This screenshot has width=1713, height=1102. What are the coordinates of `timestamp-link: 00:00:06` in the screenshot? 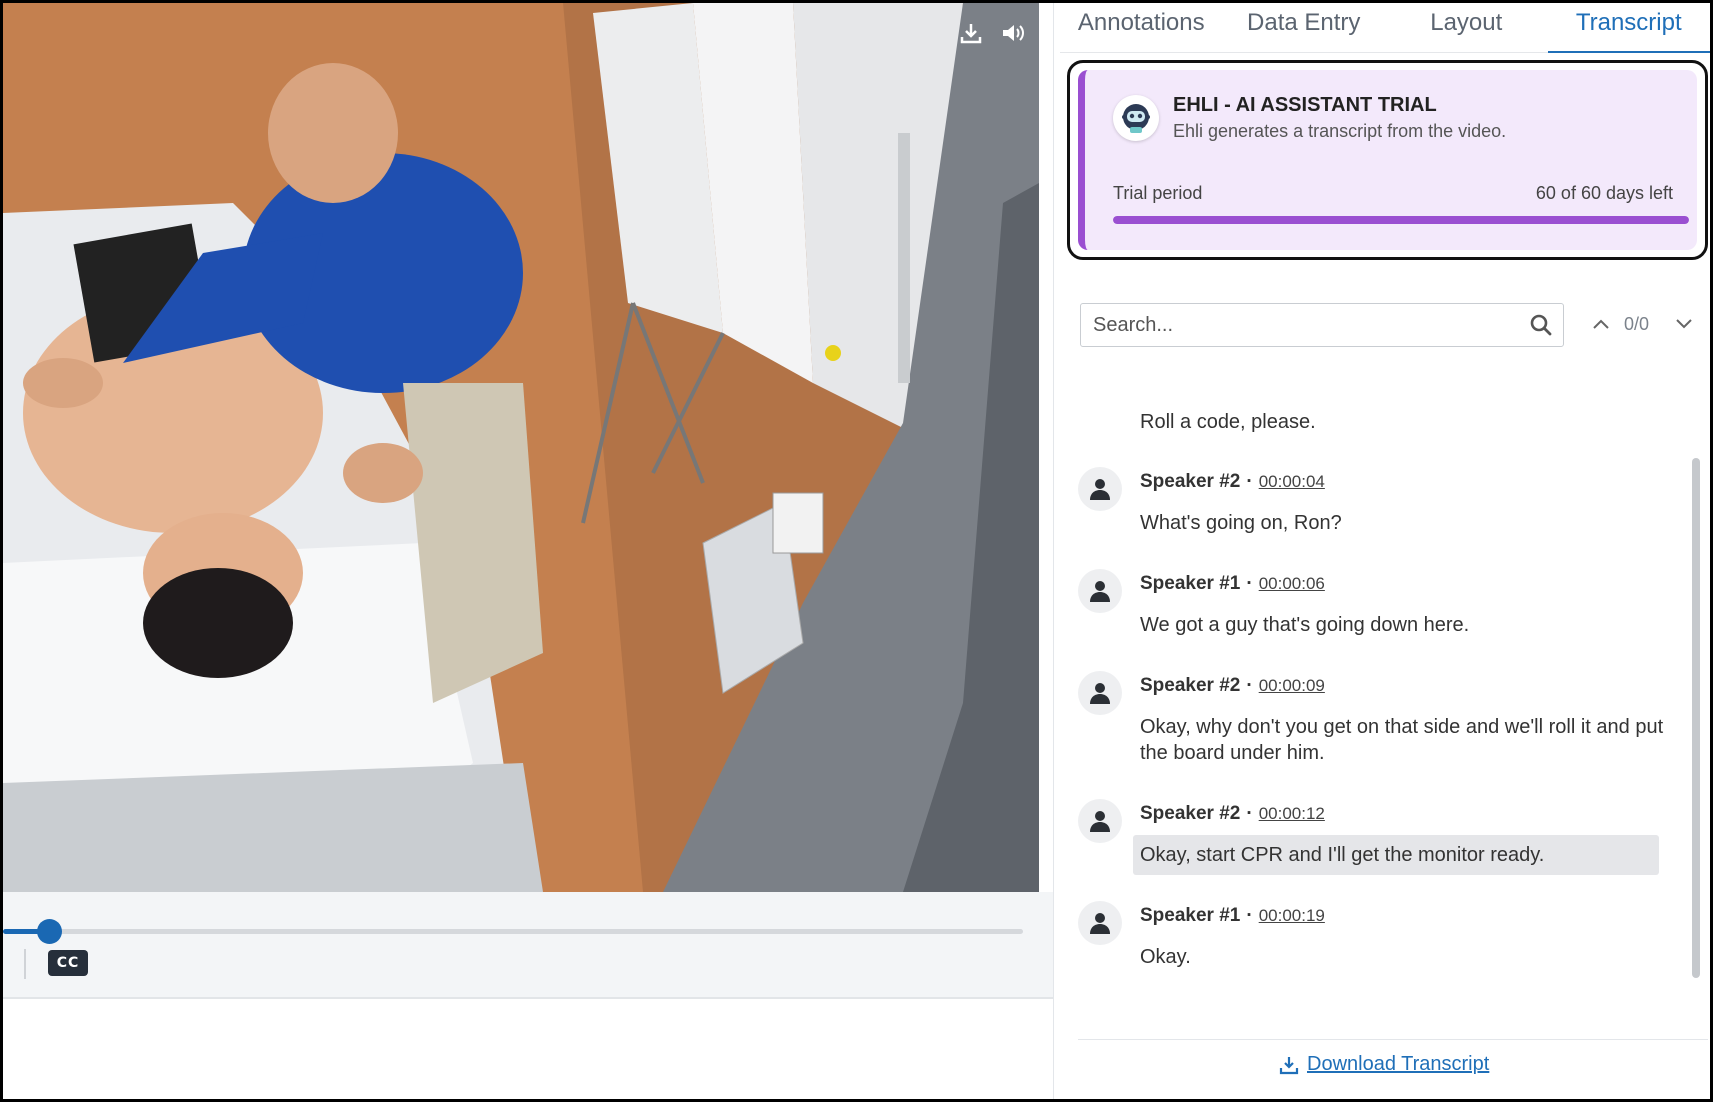 It's located at (1292, 583).